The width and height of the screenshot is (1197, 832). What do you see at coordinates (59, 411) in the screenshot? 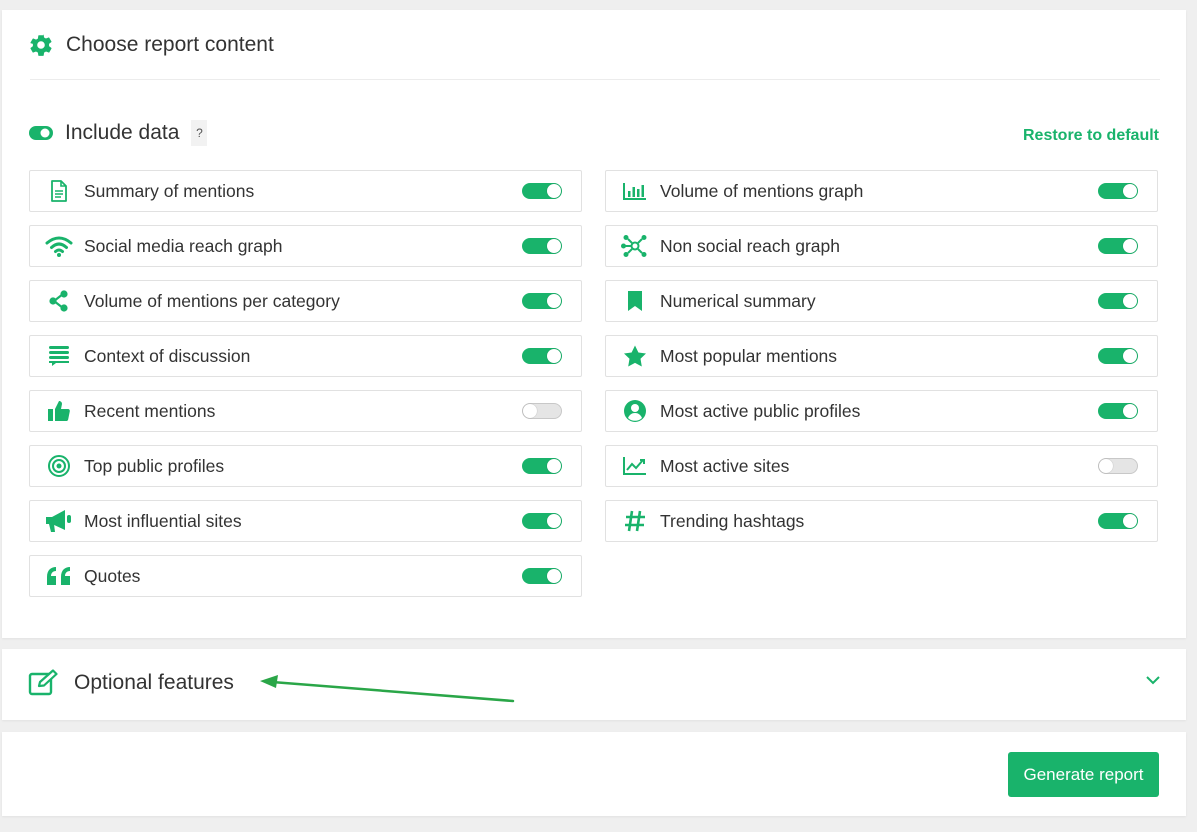
I see `thumbs-up-icon` at bounding box center [59, 411].